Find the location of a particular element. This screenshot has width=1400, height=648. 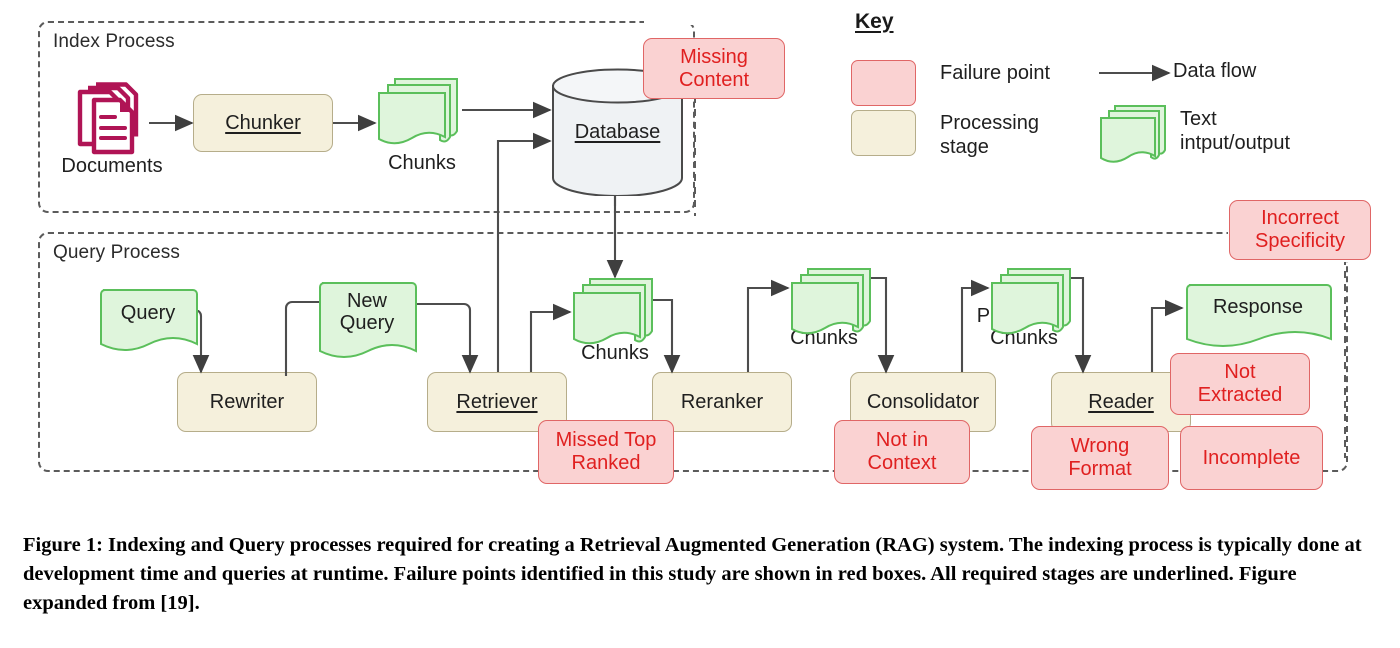

failure-not-extracted: Not Extracted is located at coordinates (1240, 384).